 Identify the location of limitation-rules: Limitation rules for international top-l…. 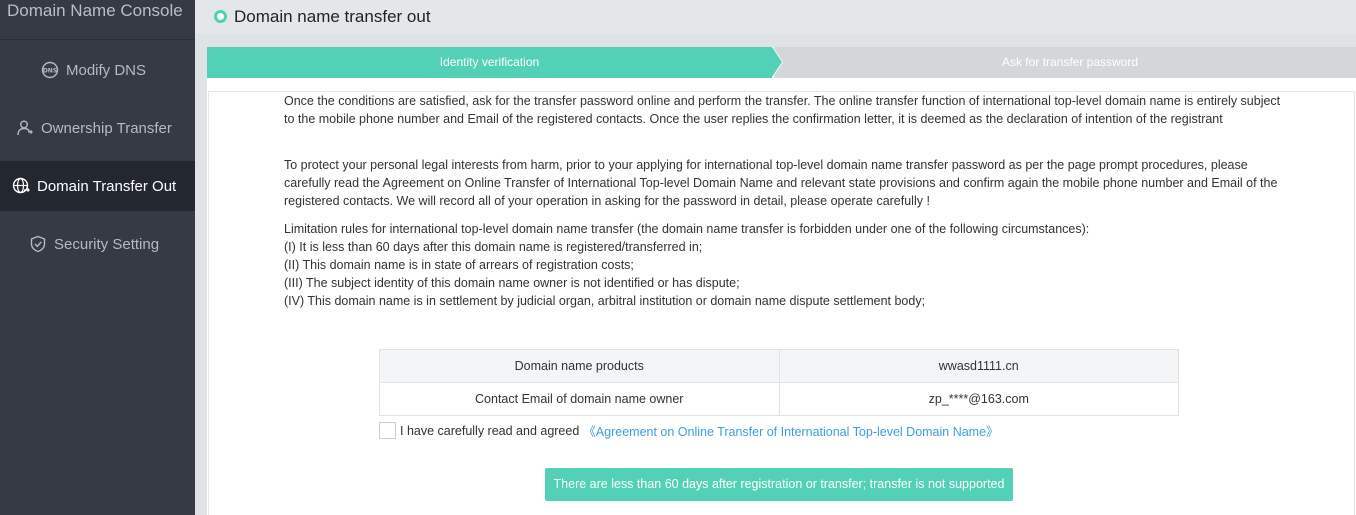
(784, 265).